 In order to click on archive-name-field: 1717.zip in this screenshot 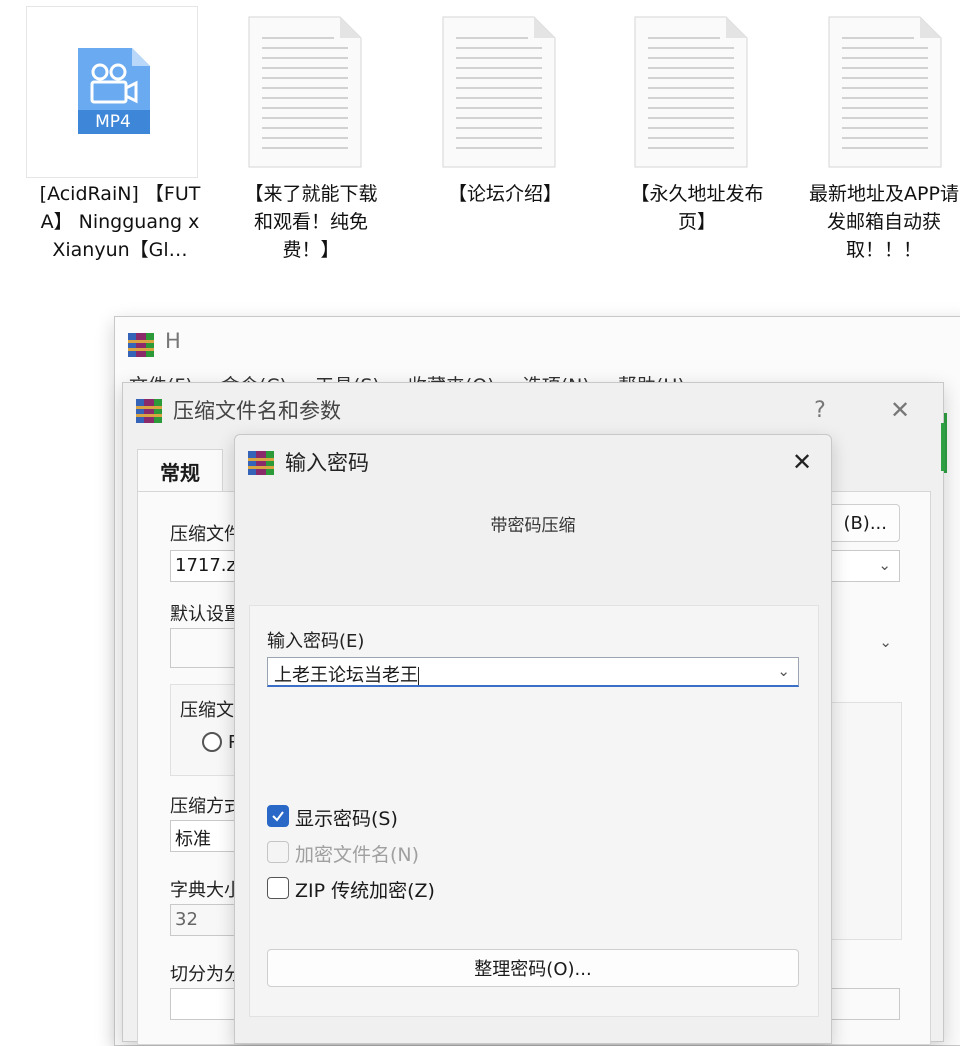, I will do `click(203, 566)`.